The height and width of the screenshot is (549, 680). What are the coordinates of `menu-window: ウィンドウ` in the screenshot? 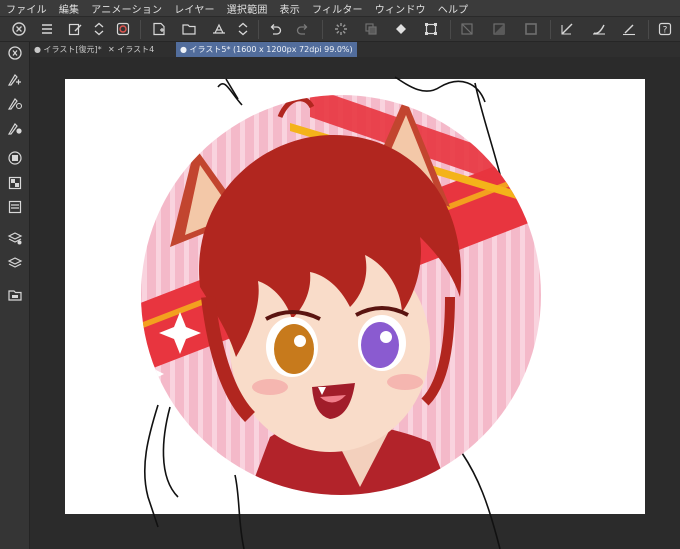 It's located at (400, 8).